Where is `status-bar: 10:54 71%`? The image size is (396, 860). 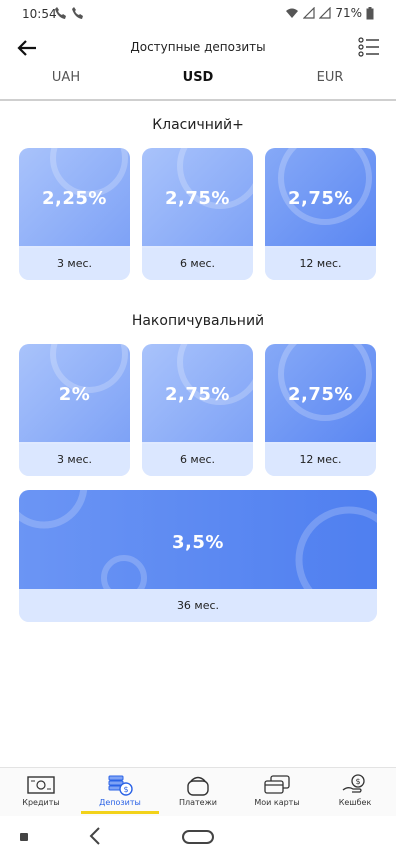
status-bar: 10:54 71% is located at coordinates (198, 14).